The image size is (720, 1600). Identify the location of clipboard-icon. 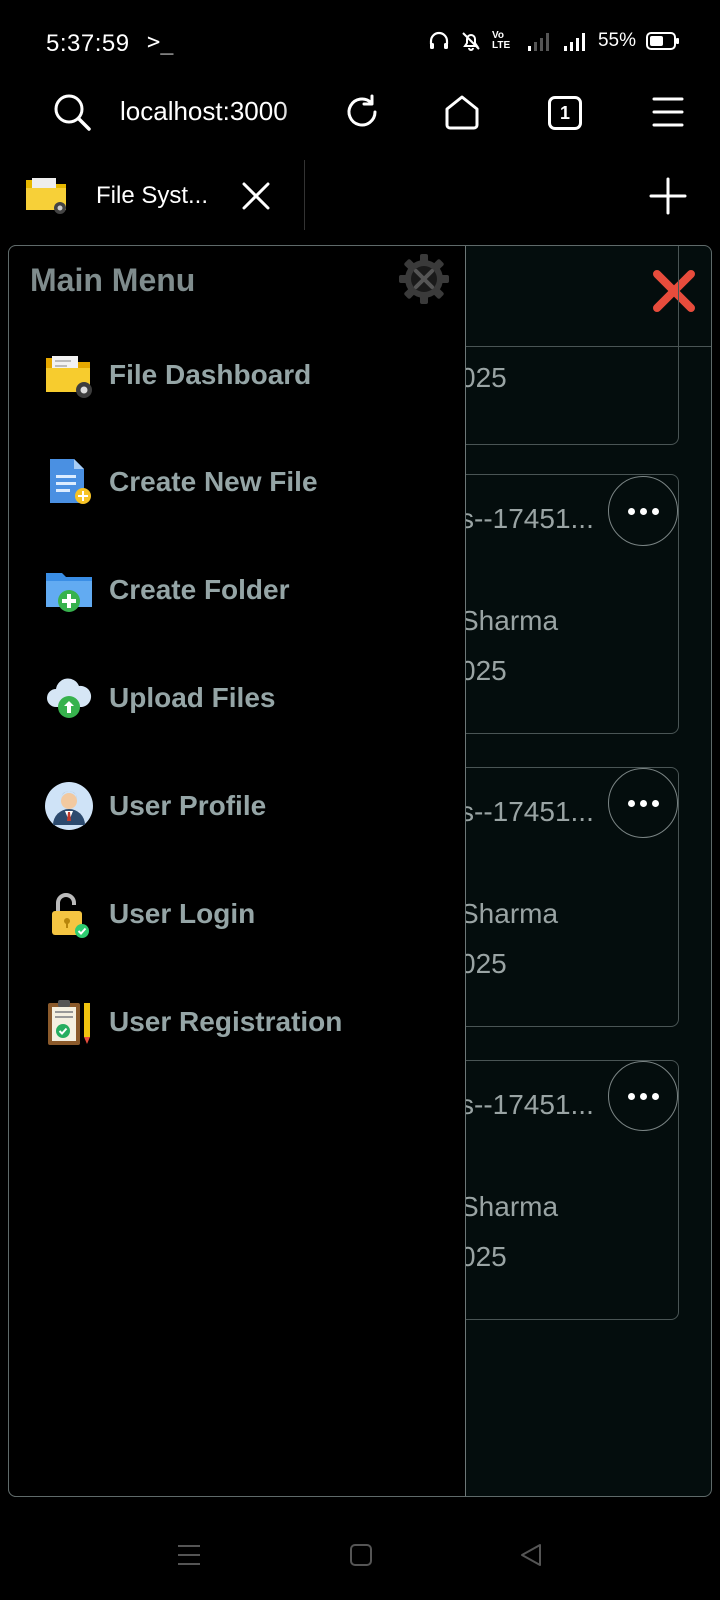
(69, 1022).